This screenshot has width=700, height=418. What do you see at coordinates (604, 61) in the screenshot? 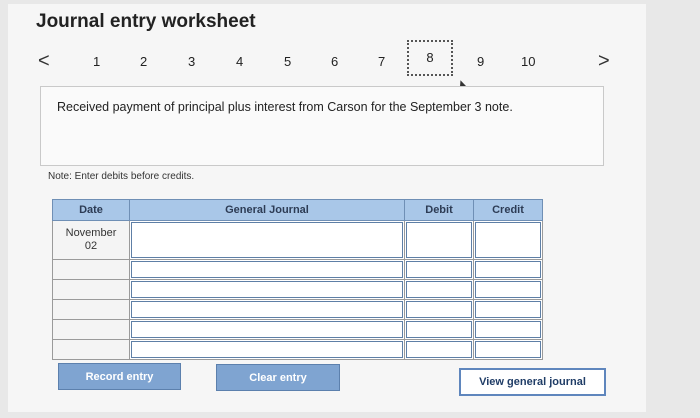
I see `next-page-button: >` at bounding box center [604, 61].